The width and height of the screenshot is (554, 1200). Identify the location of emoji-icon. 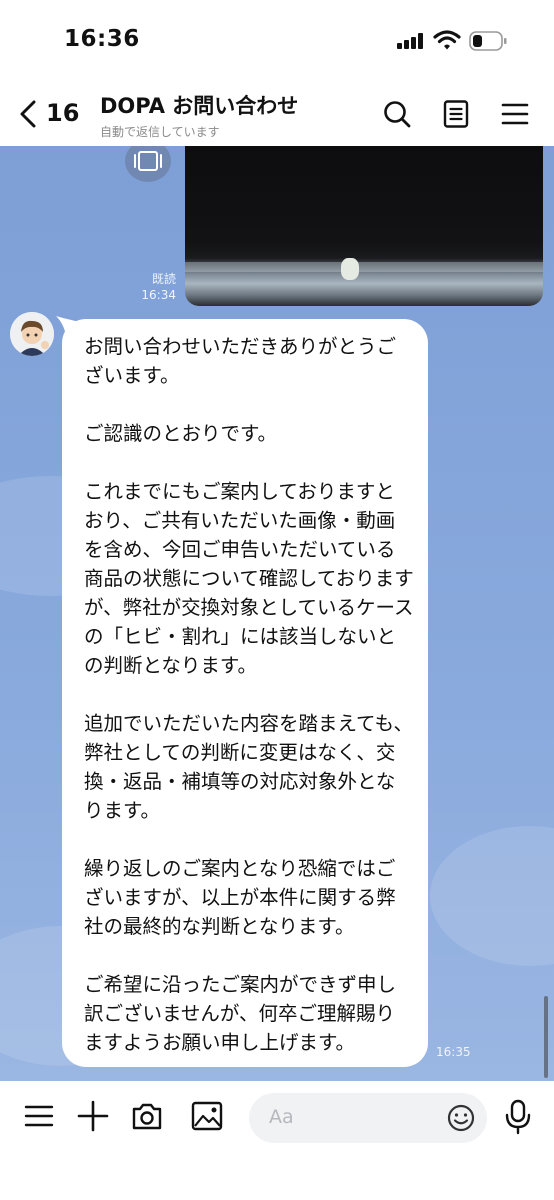
(461, 1118).